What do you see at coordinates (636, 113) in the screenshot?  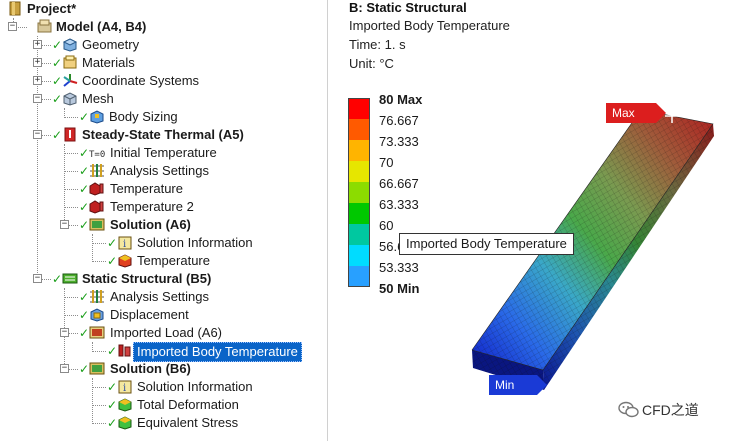 I see `max-label-flag: Max` at bounding box center [636, 113].